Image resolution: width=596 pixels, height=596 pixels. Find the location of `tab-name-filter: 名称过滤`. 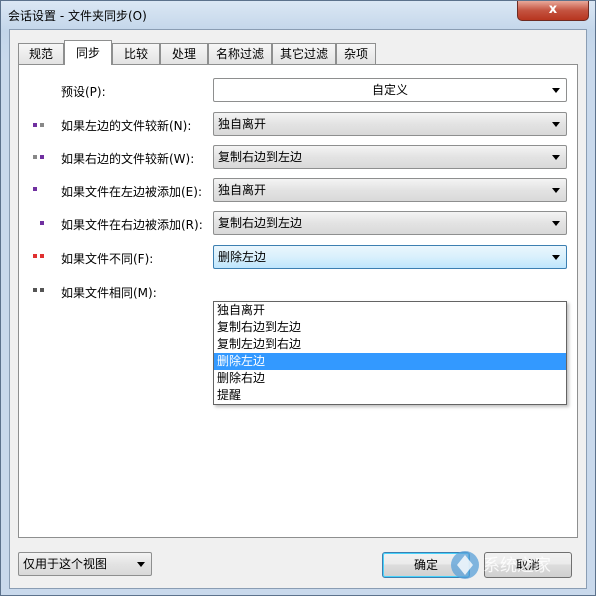

tab-name-filter: 名称过滤 is located at coordinates (240, 53).